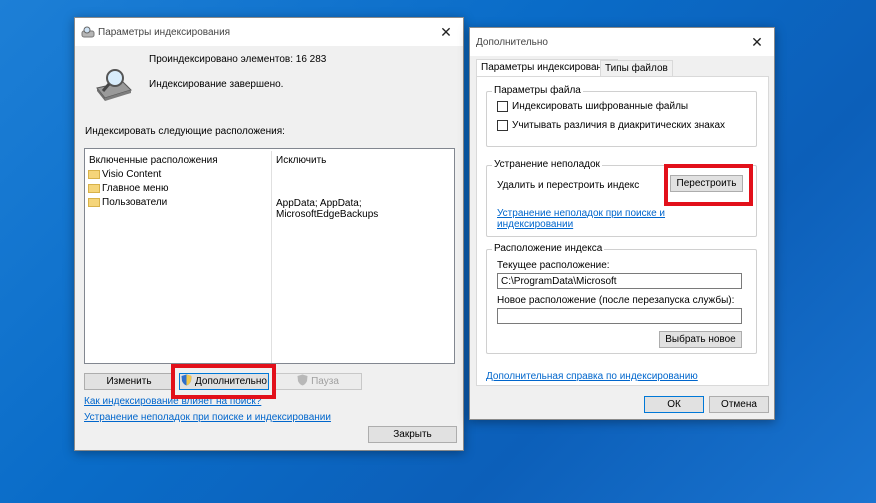 Image resolution: width=876 pixels, height=503 pixels. I want to click on column-header-excluded: Исключить, so click(301, 160).